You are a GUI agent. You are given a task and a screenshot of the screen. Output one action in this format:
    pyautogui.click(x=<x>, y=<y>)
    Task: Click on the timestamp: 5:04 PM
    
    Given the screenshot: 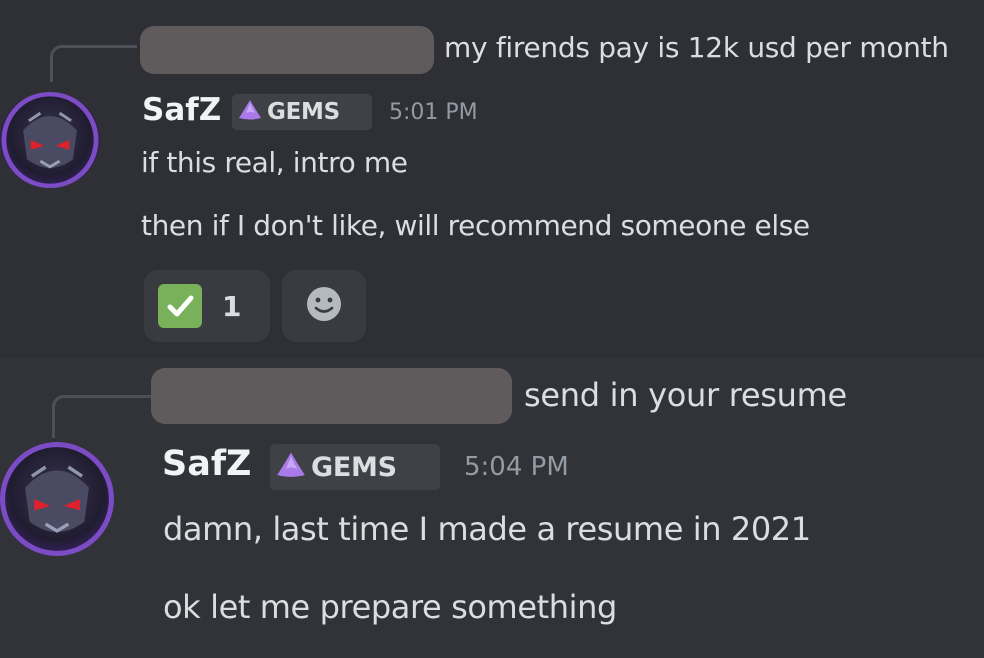 What is the action you would take?
    pyautogui.click(x=516, y=467)
    